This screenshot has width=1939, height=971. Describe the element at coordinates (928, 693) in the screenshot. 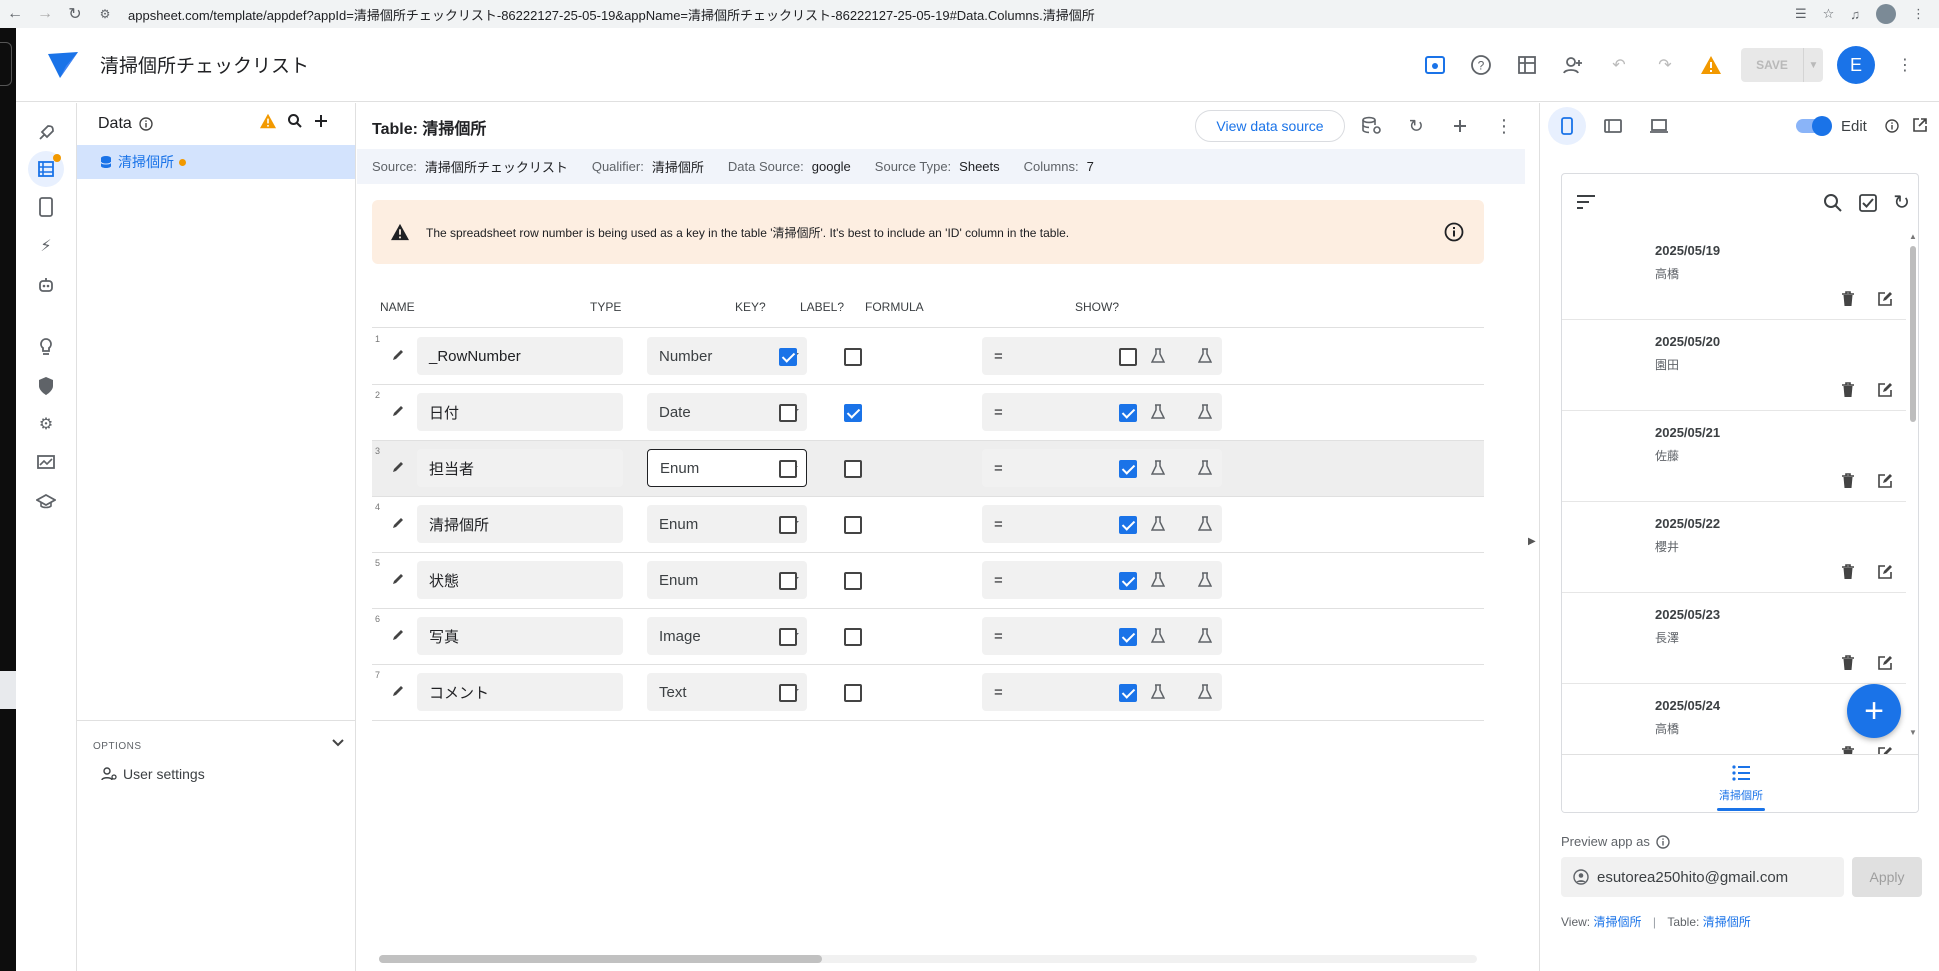

I see `table-row: 7 コメント Text =` at that location.